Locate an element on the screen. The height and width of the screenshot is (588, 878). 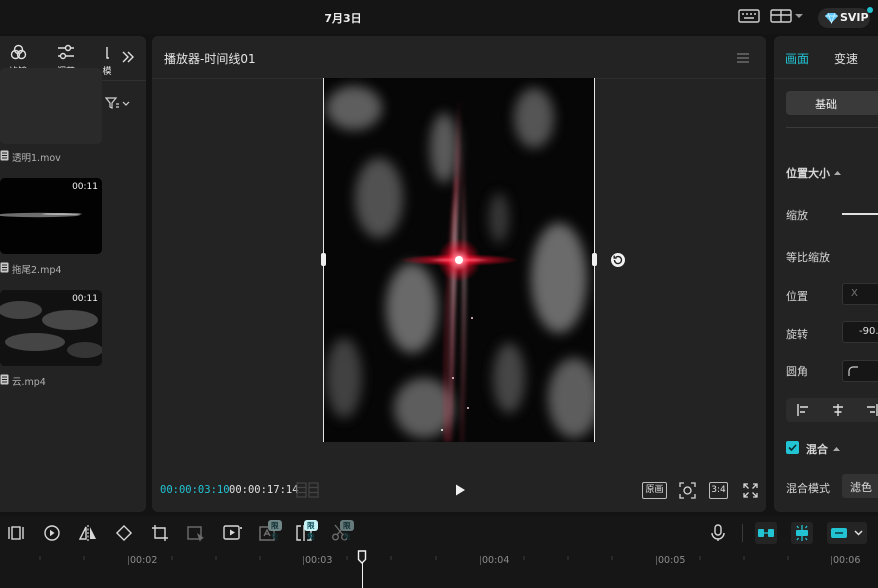
rotation-label: 旋转 is located at coordinates (797, 334).